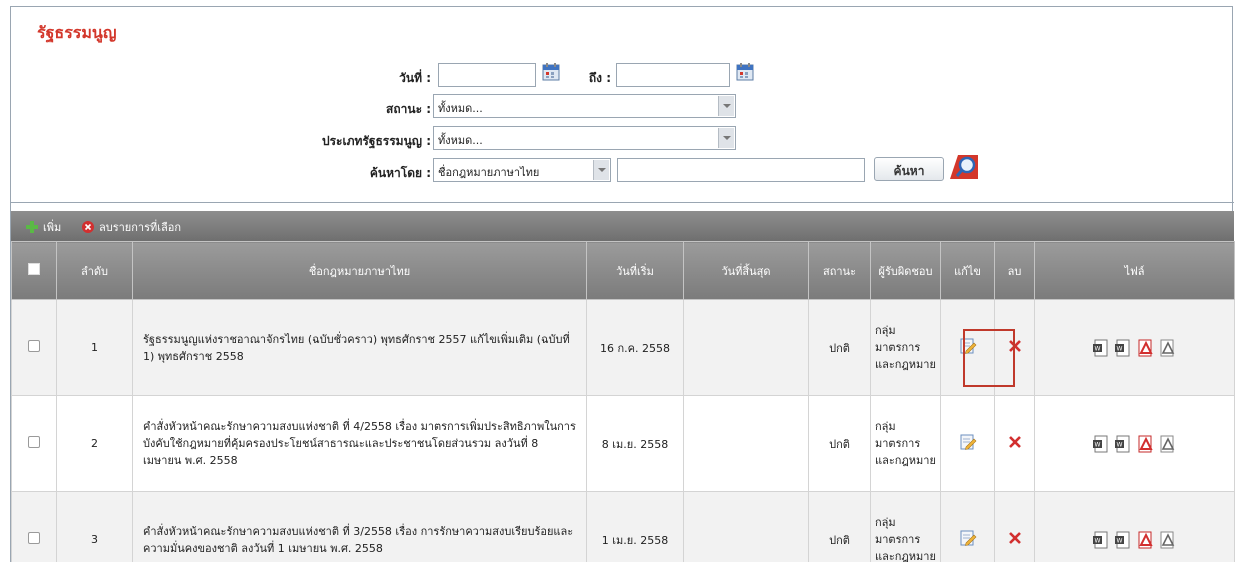 This screenshot has width=1243, height=562. I want to click on keyword-input, so click(741, 170).